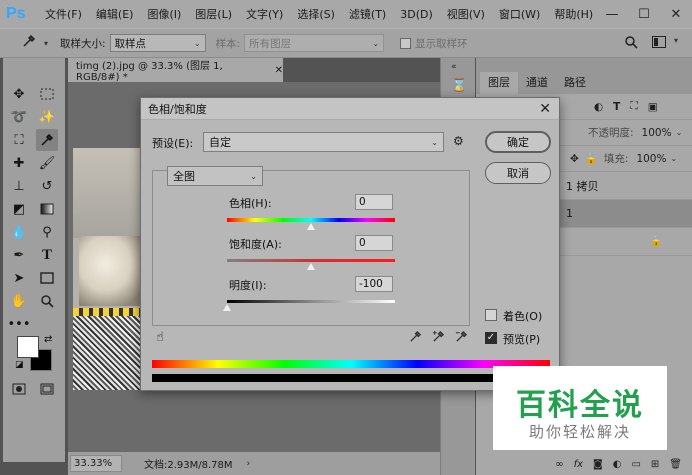 The image size is (692, 475). What do you see at coordinates (47, 232) in the screenshot?
I see `dodge-tool-icon: ⚲` at bounding box center [47, 232].